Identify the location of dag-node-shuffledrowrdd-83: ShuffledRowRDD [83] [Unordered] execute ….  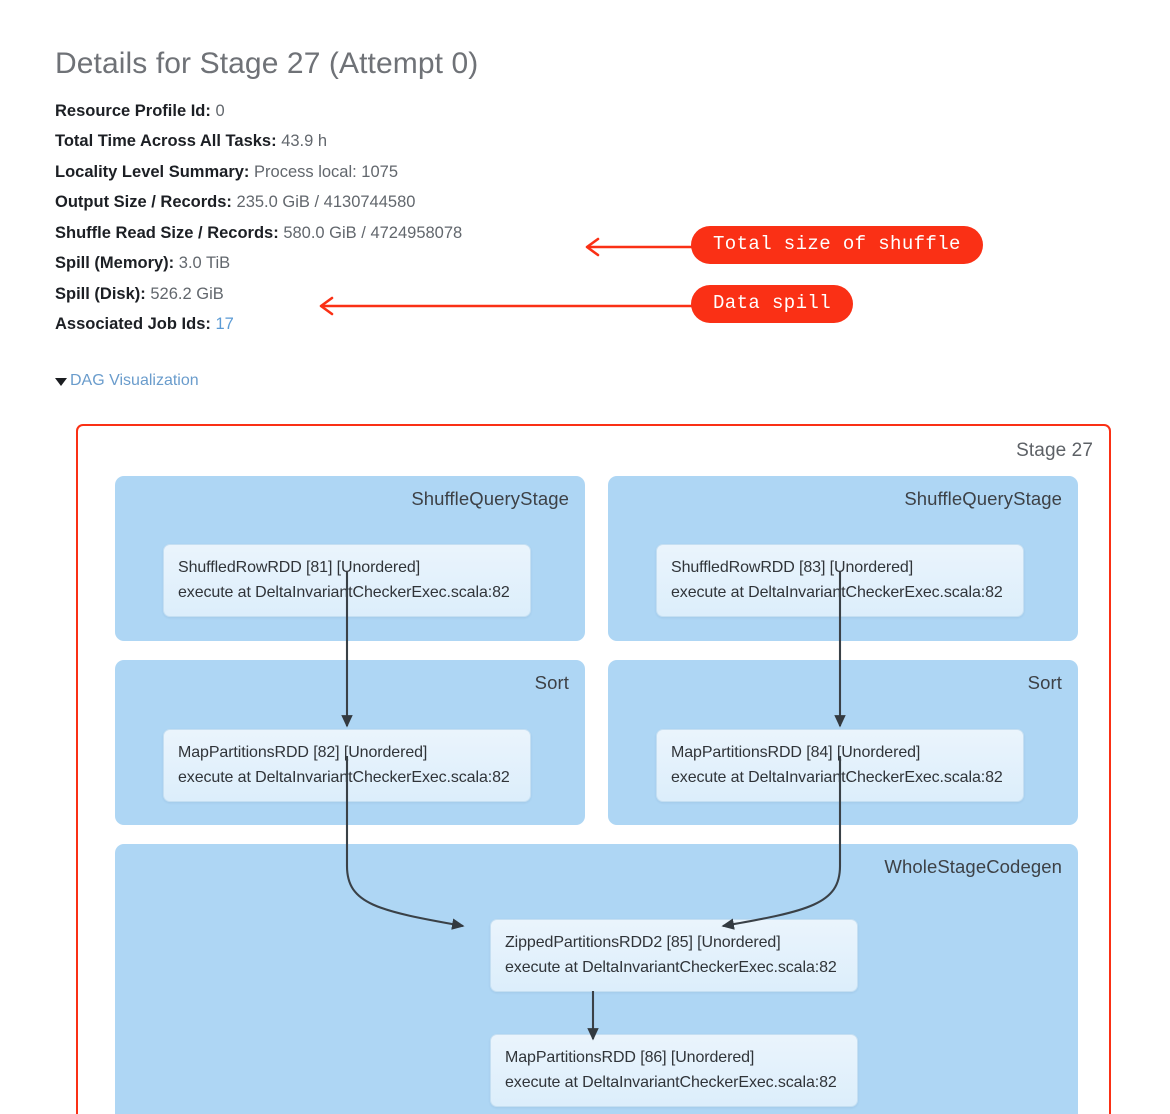
(840, 580).